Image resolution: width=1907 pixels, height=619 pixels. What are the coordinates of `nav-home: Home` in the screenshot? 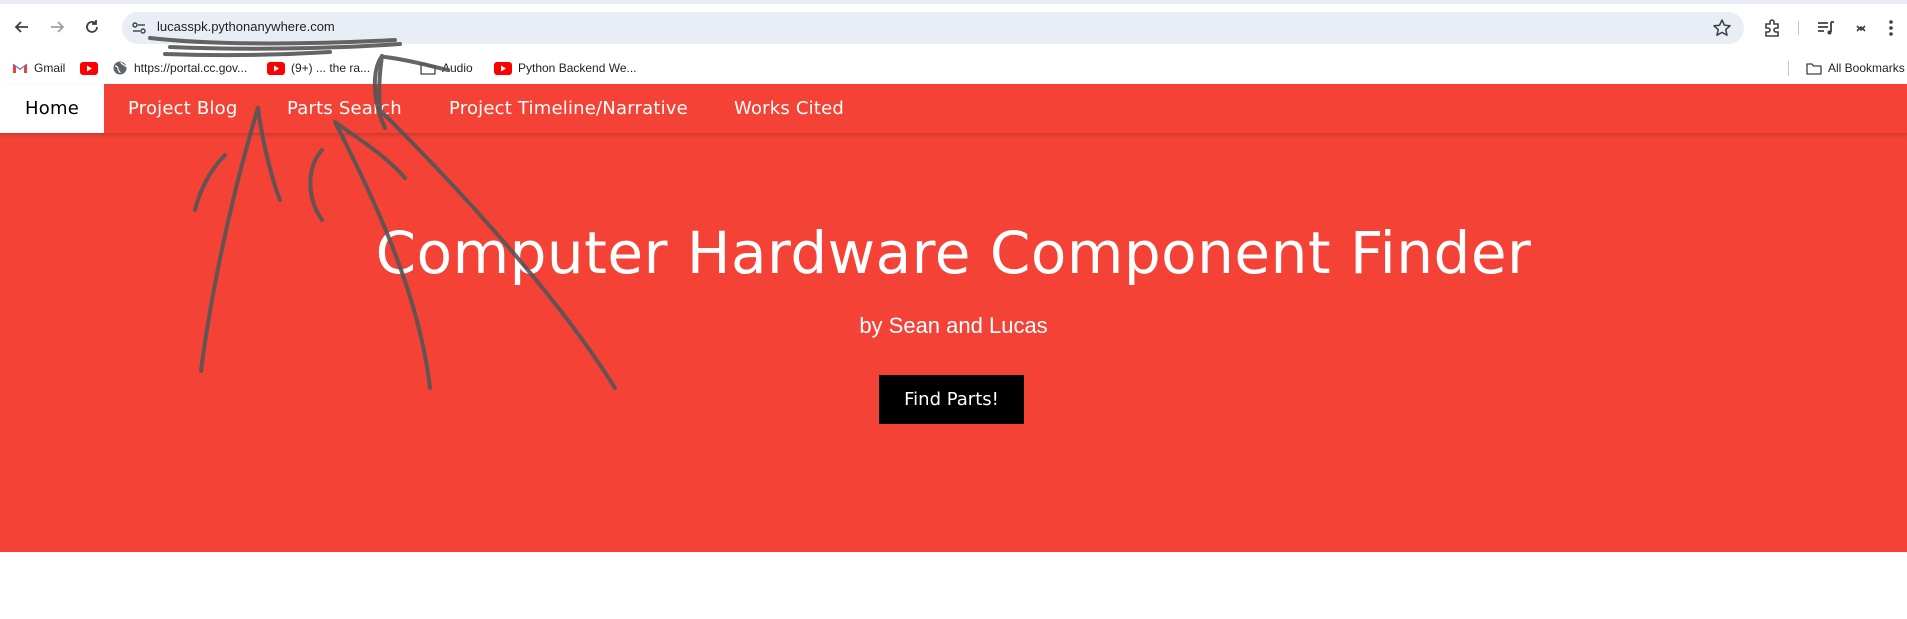 It's located at (52, 108).